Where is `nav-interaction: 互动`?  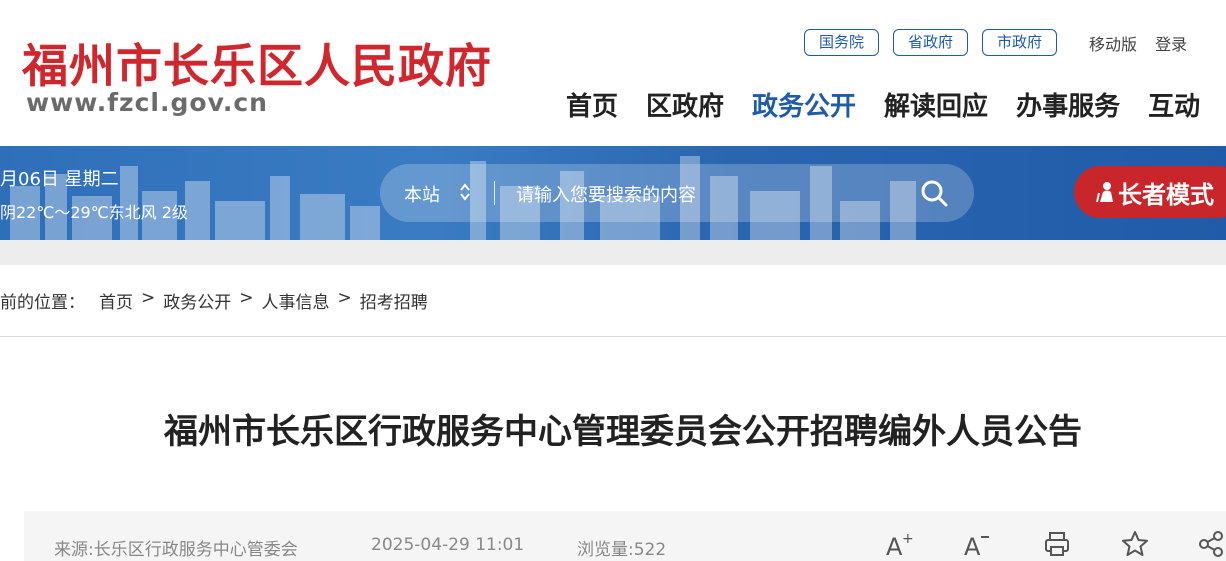 nav-interaction: 互动 is located at coordinates (1174, 104).